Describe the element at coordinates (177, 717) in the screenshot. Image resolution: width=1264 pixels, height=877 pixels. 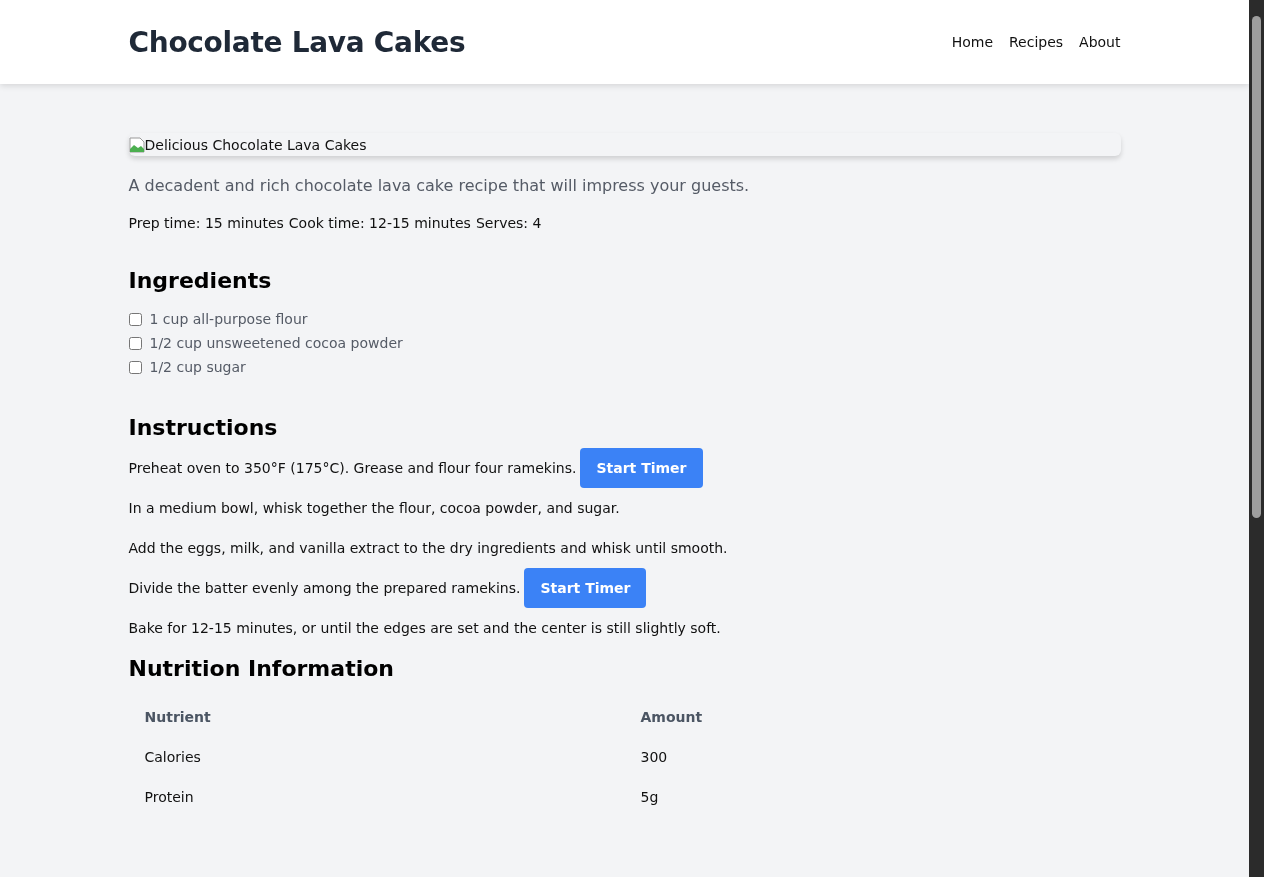
I see `column-header: Nutrient` at that location.